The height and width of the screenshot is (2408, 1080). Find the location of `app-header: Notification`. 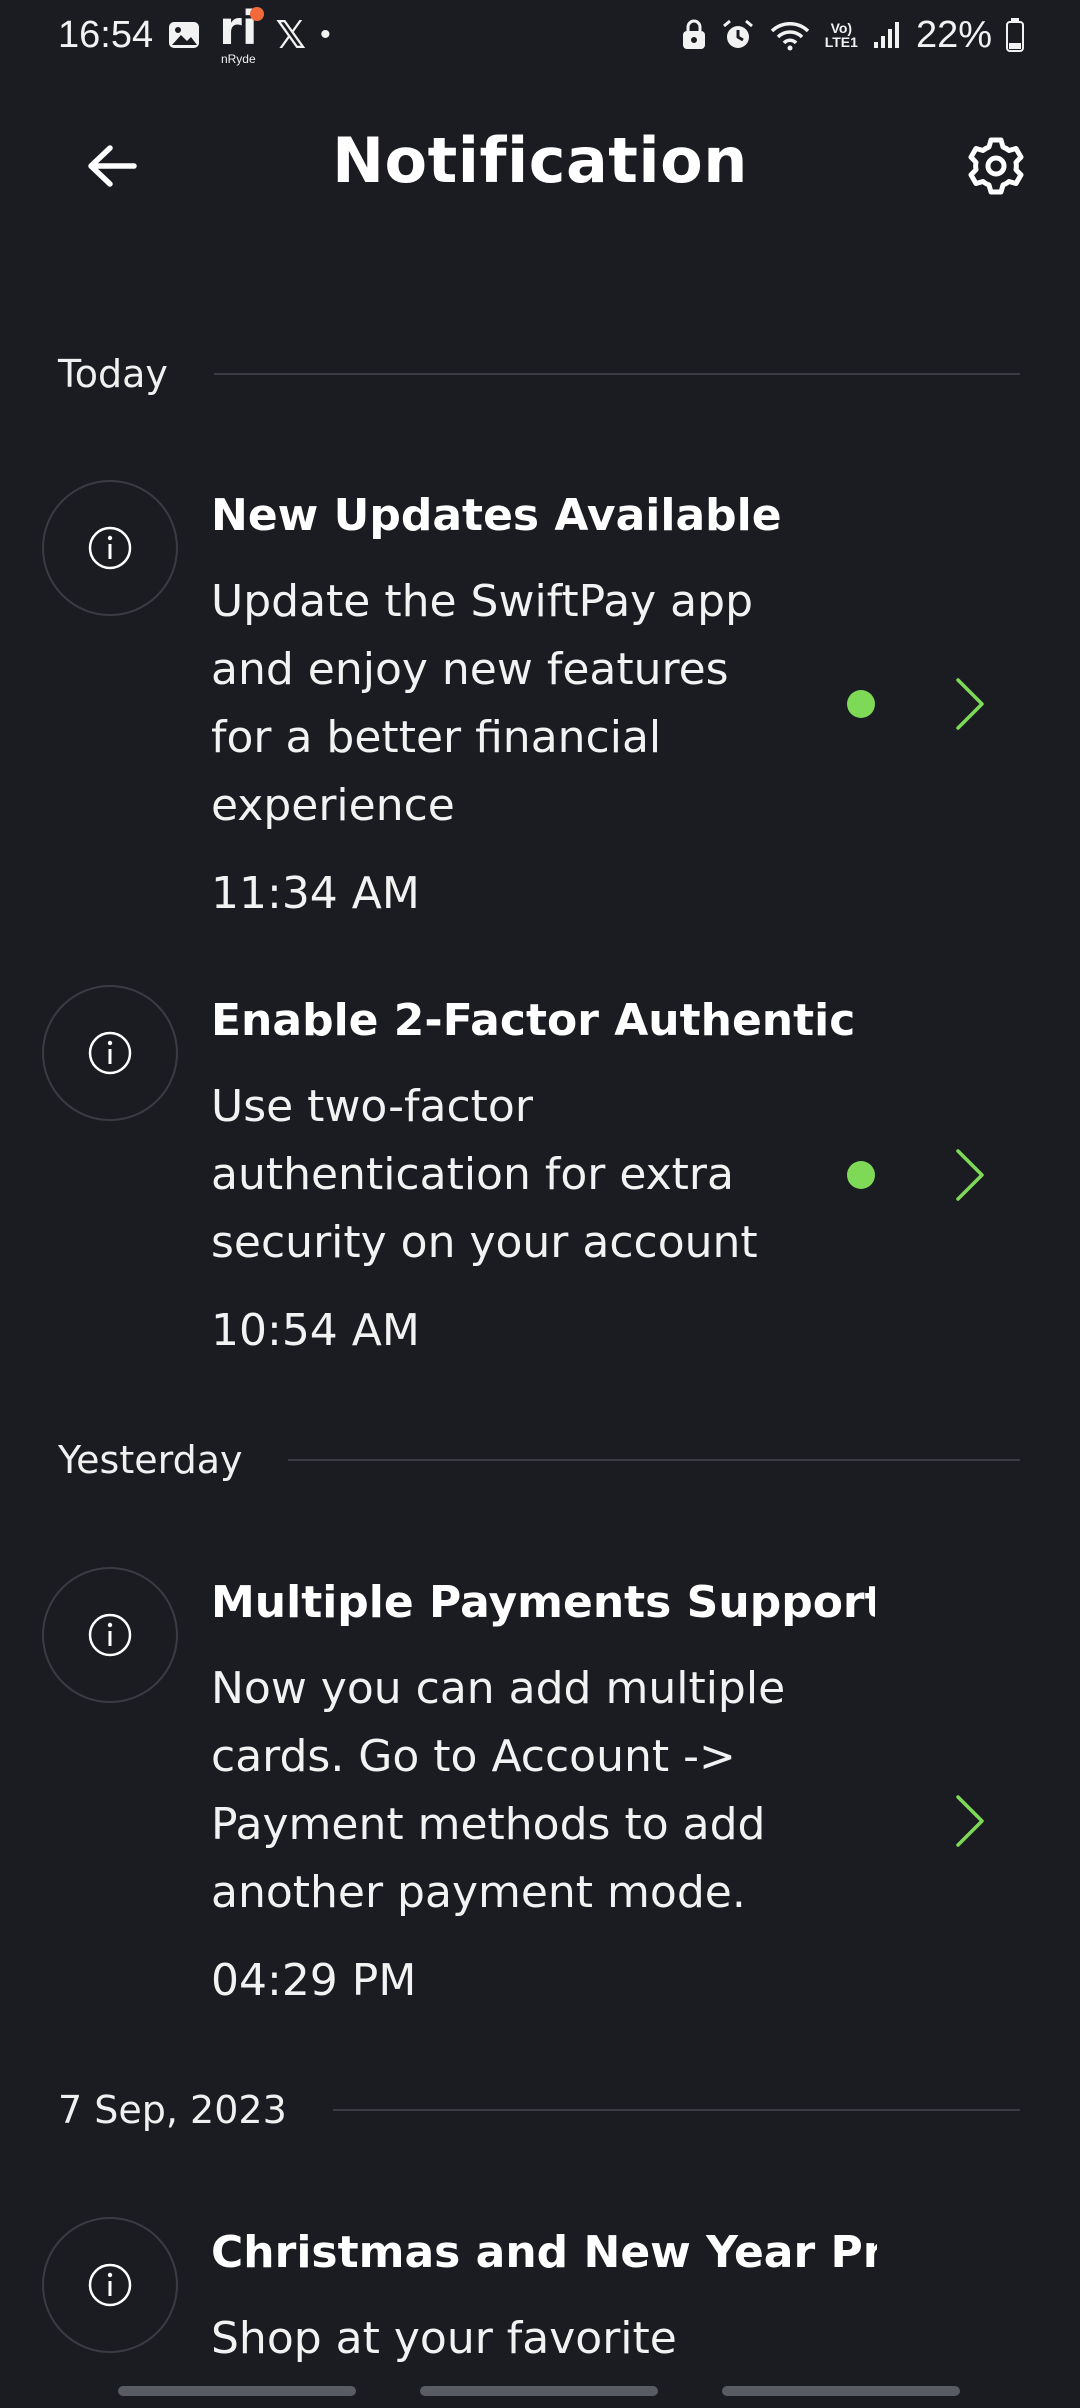

app-header: Notification is located at coordinates (540, 165).